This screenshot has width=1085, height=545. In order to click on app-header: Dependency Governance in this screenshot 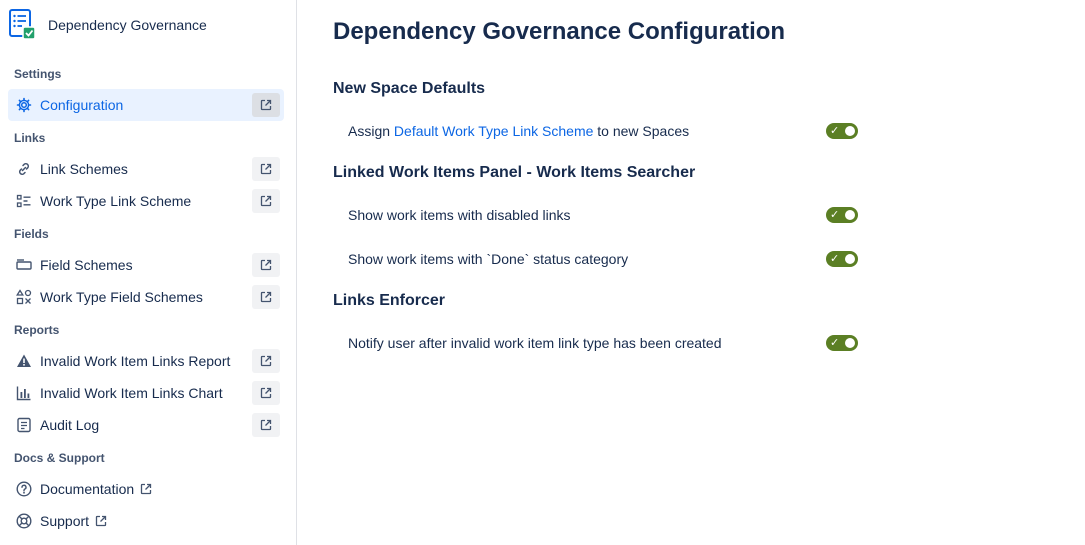, I will do `click(107, 25)`.